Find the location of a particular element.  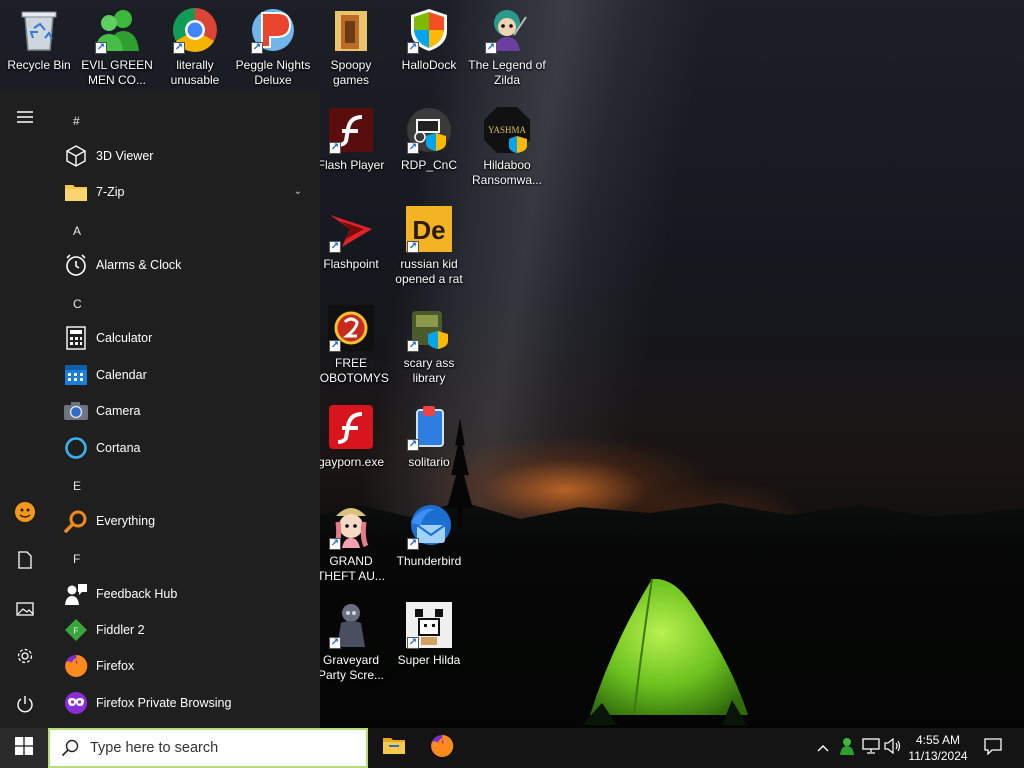

app-name: 7-Zip is located at coordinates (110, 192).